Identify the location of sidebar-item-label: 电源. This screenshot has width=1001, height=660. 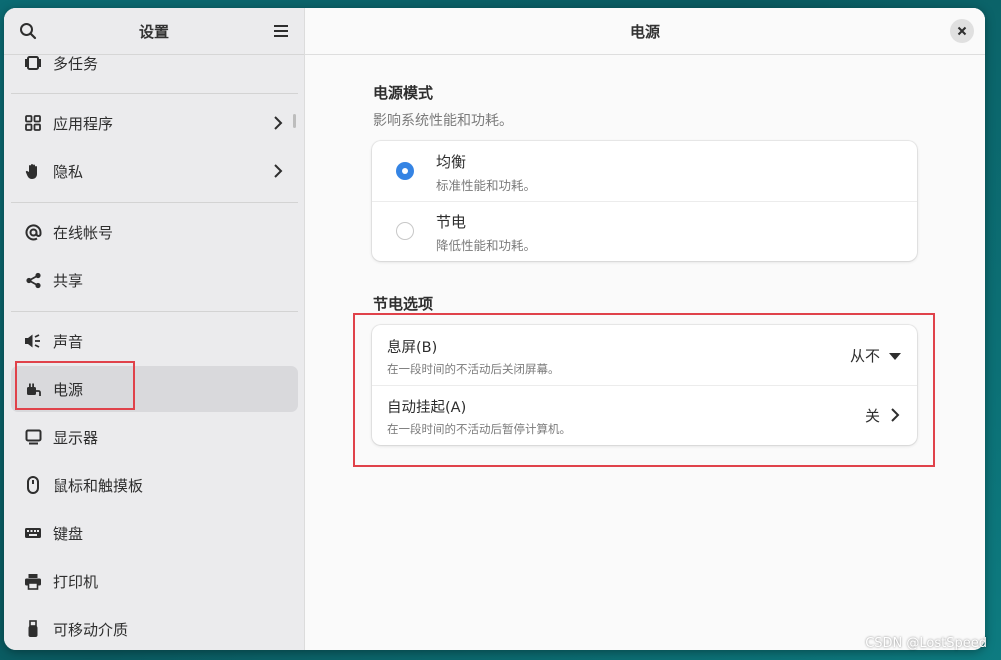
(68, 389).